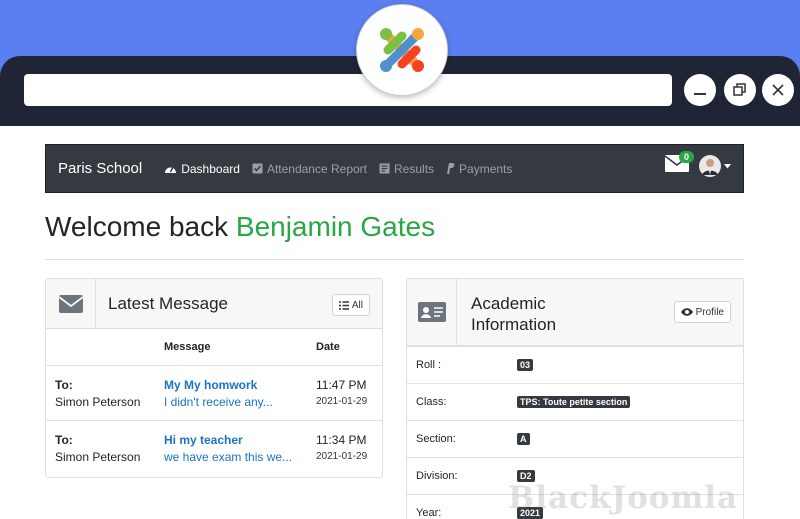 This screenshot has height=519, width=800. I want to click on restore-button, so click(740, 90).